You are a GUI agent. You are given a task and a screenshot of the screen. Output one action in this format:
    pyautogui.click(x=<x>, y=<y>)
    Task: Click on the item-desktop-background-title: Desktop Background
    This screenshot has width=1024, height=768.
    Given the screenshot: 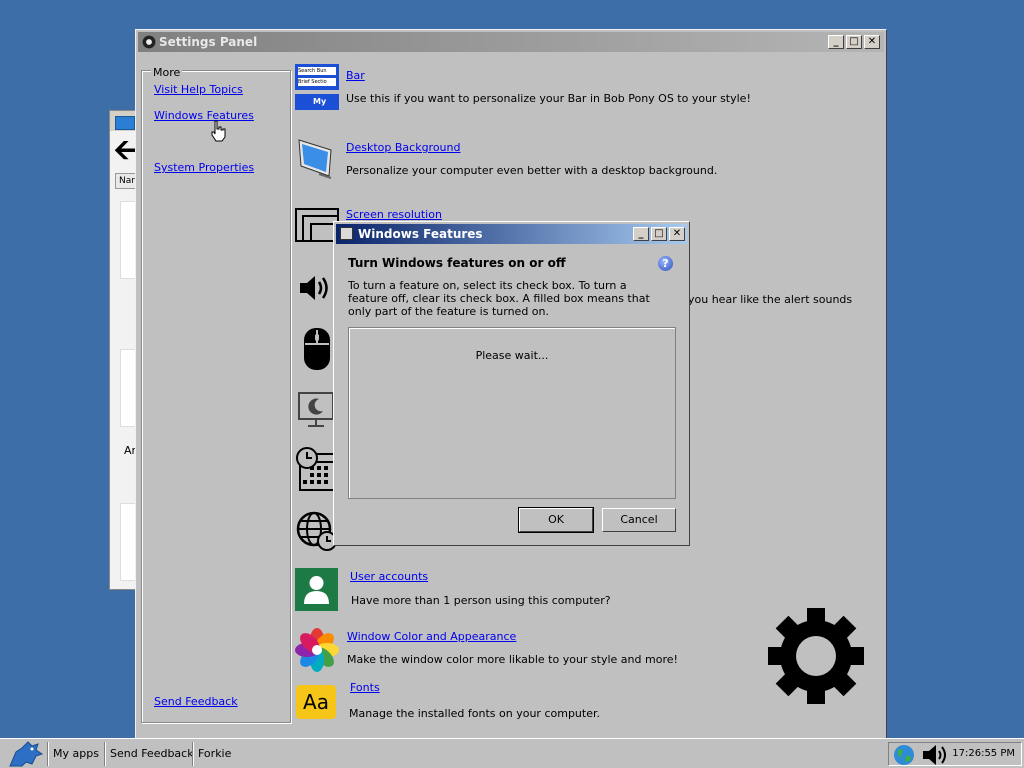 What is the action you would take?
    pyautogui.click(x=403, y=147)
    